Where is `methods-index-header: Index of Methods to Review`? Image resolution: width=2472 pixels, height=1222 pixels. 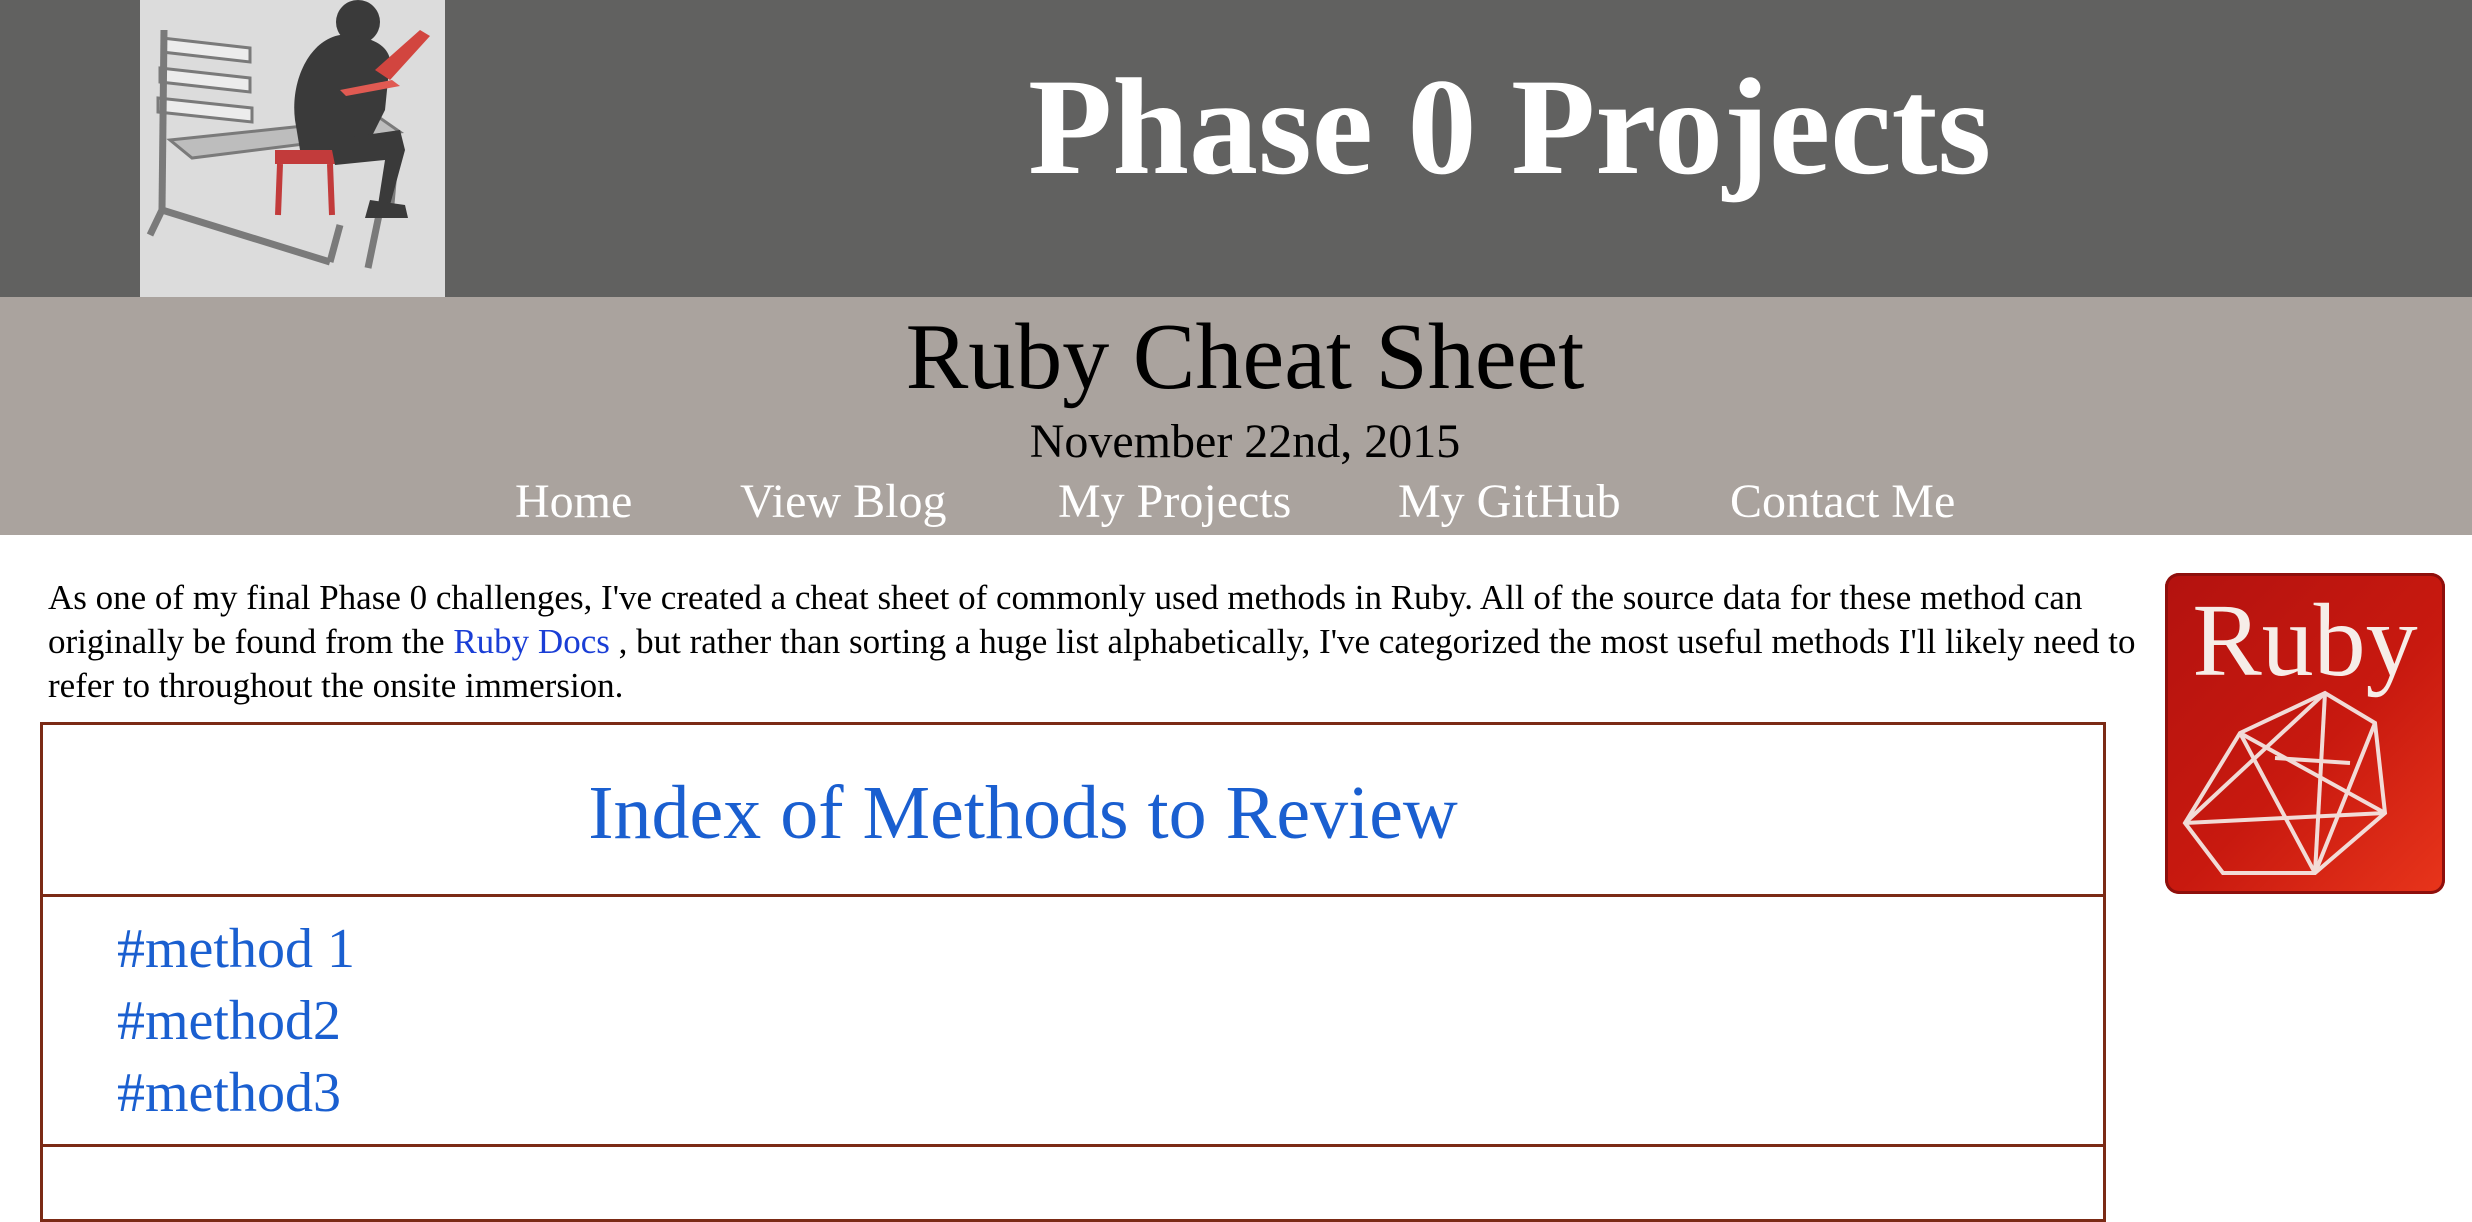 methods-index-header: Index of Methods to Review is located at coordinates (1073, 811).